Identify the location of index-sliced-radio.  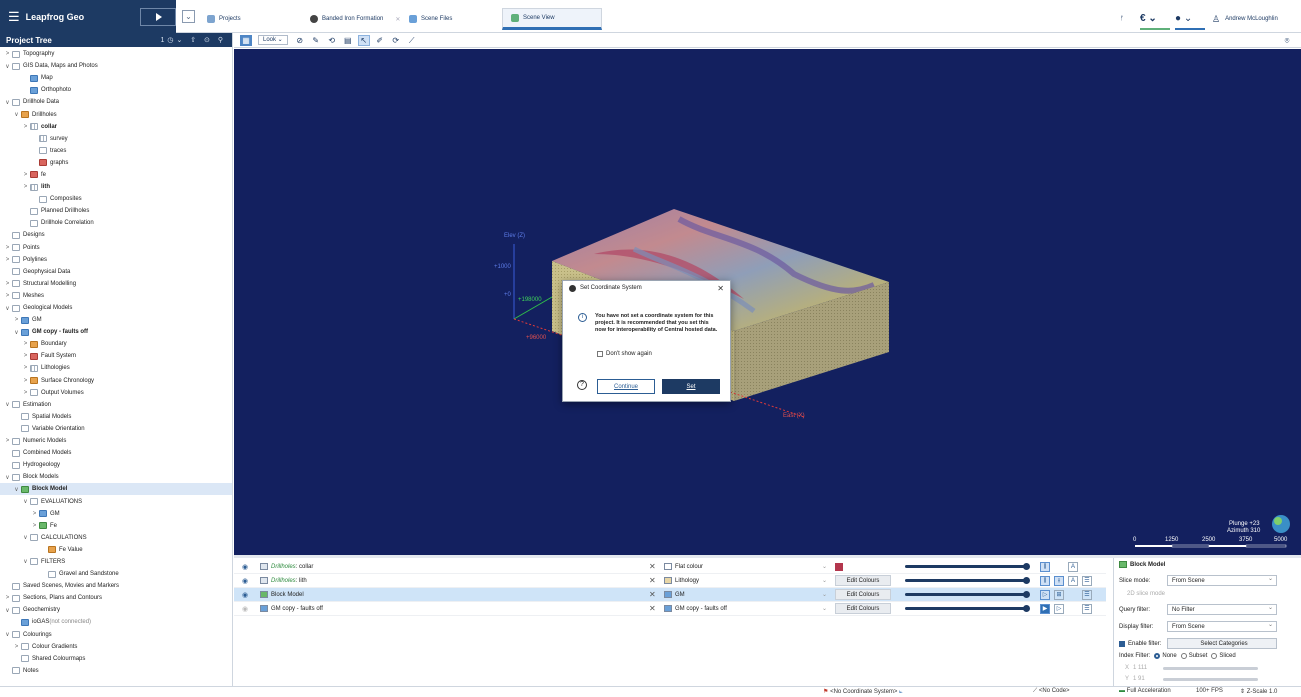
(1214, 656).